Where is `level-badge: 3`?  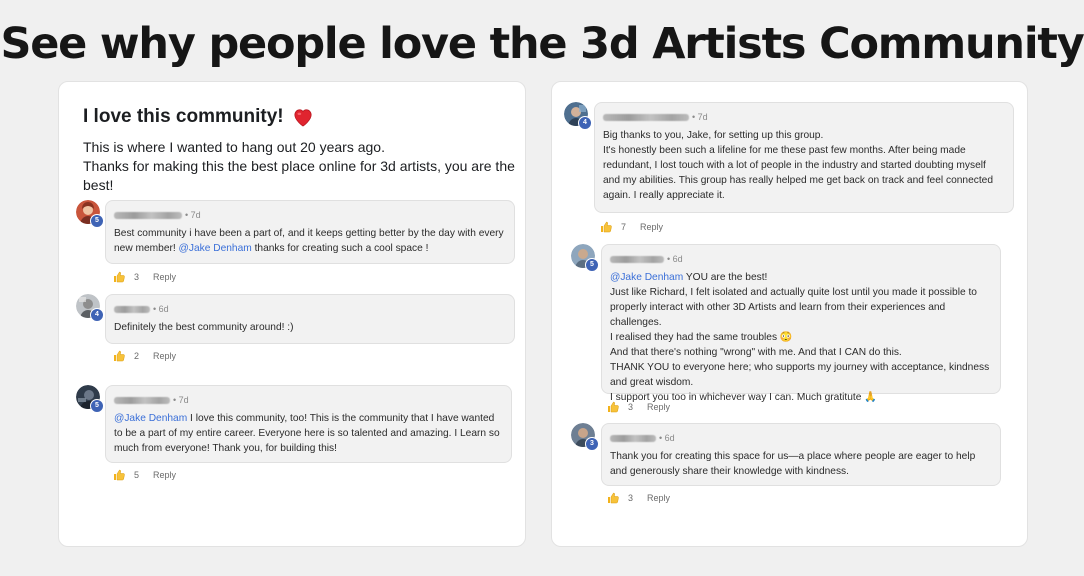 level-badge: 3 is located at coordinates (592, 444).